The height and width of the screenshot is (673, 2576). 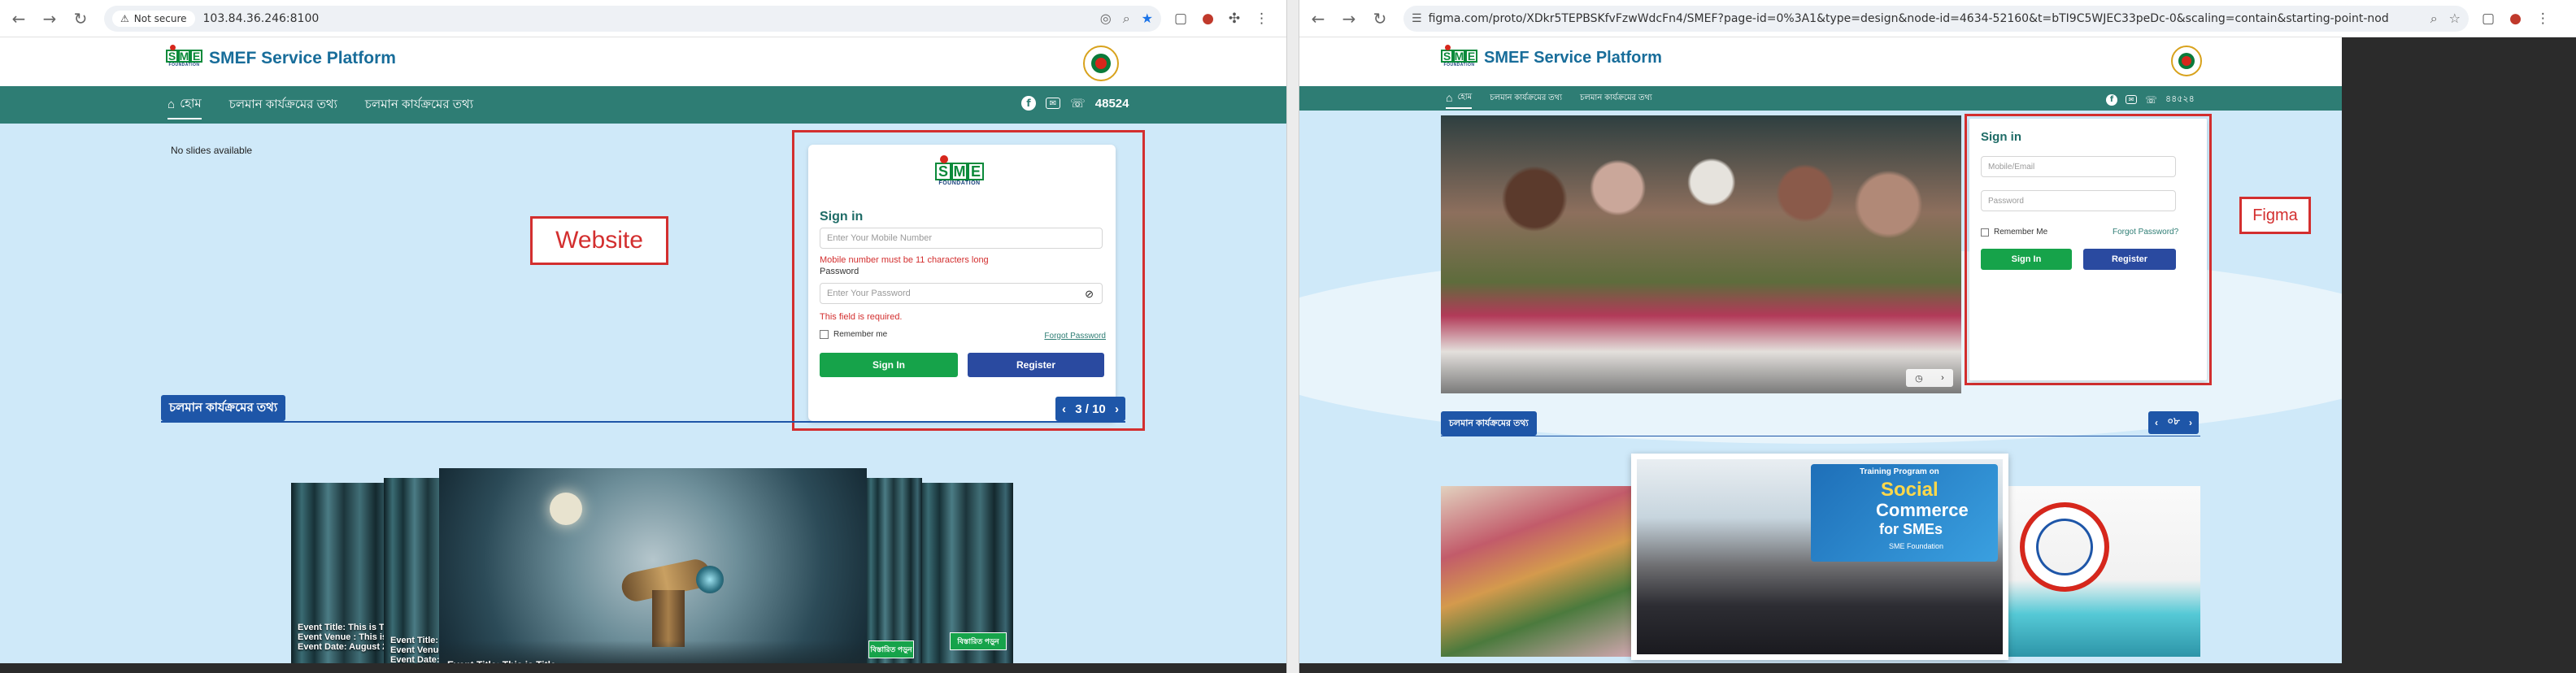 I want to click on taskbar-strip, so click(x=643, y=668).